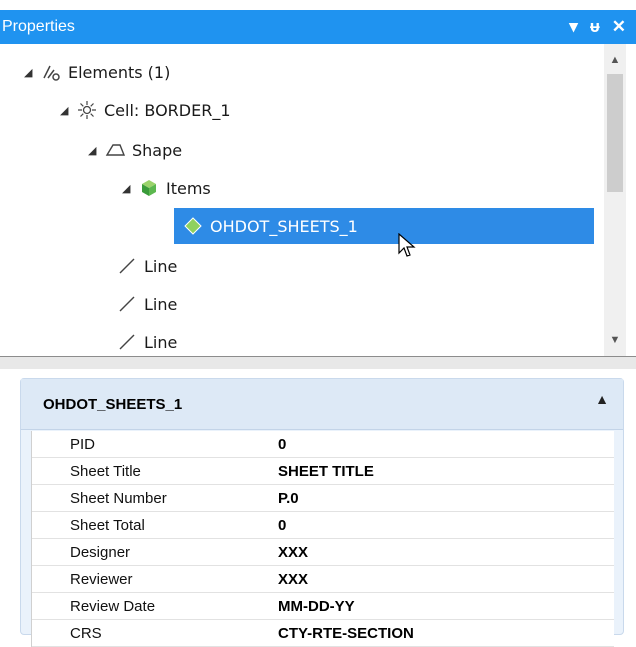 This screenshot has width=636, height=647. Describe the element at coordinates (619, 27) in the screenshot. I see `close-icon: ✕` at that location.